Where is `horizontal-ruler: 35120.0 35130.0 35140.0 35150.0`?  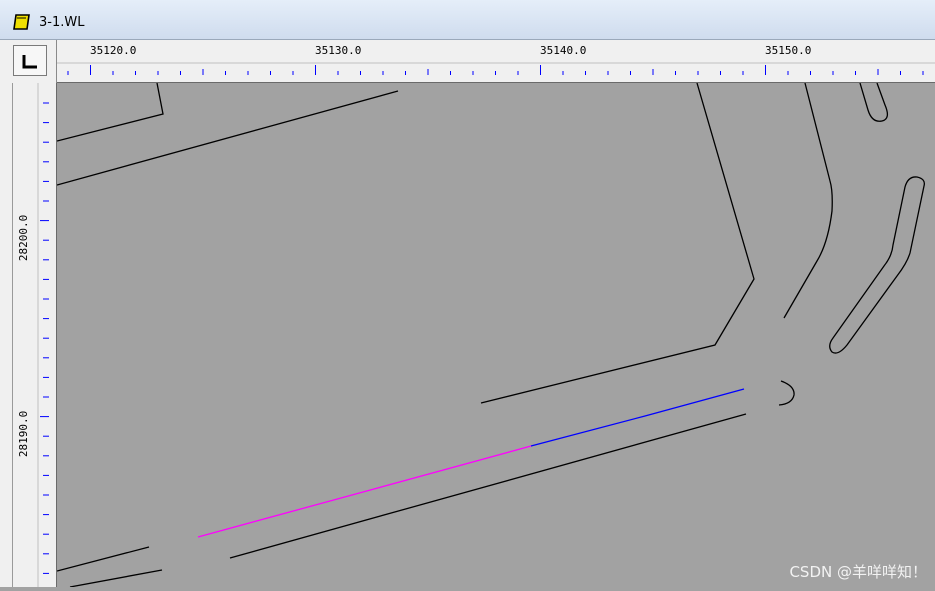
horizontal-ruler: 35120.0 35130.0 35140.0 35150.0 is located at coordinates (496, 61).